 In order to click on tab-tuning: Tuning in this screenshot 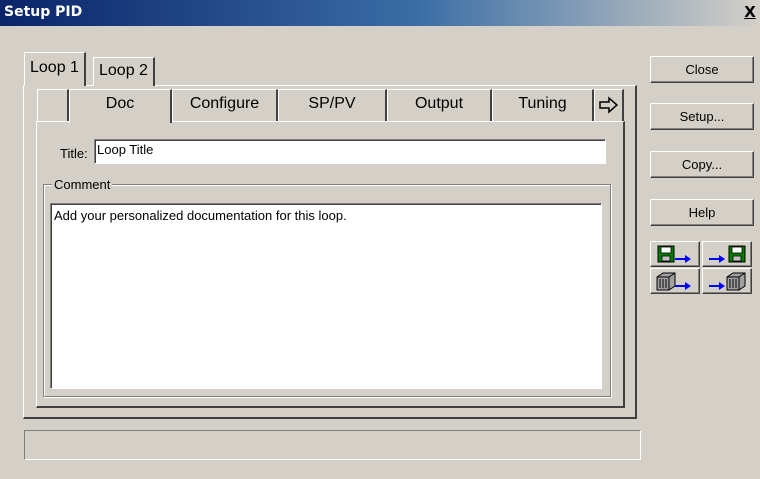, I will do `click(543, 105)`.